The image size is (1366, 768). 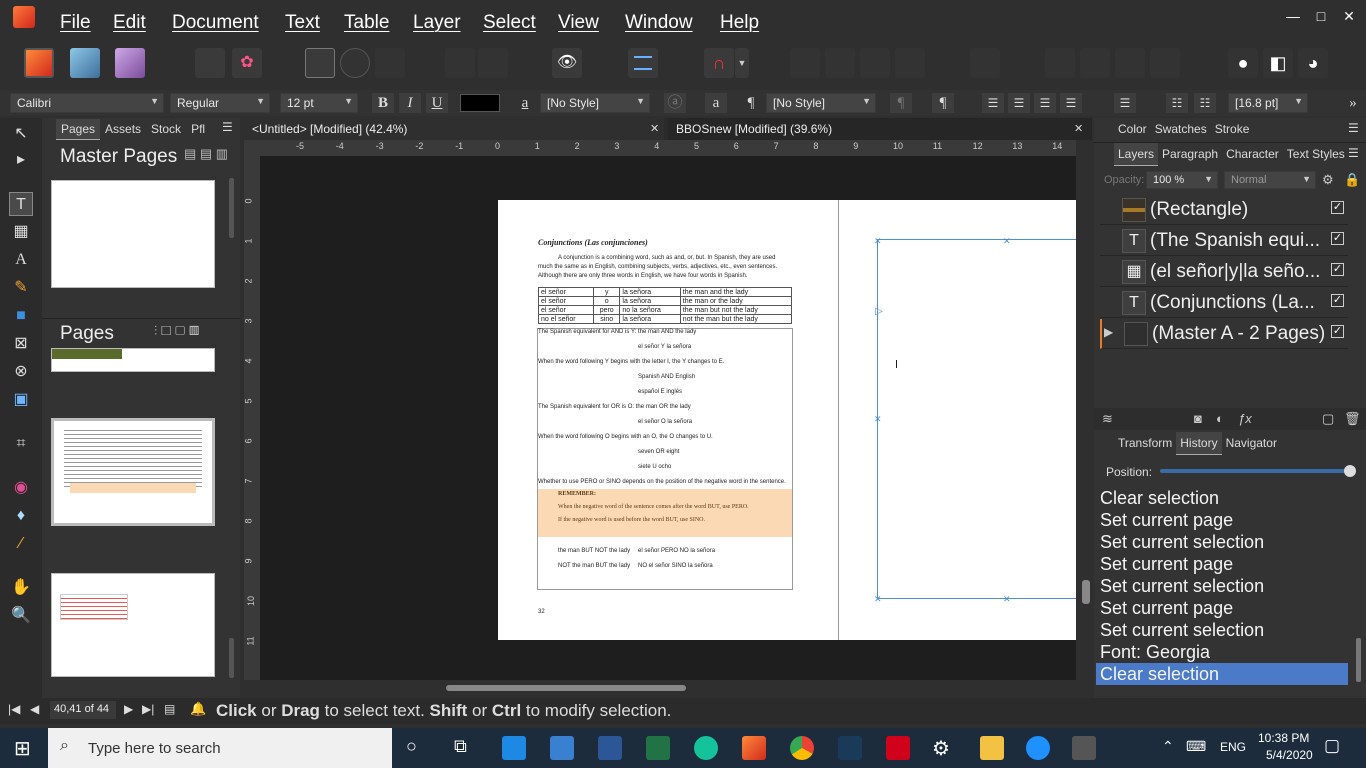 What do you see at coordinates (1243, 63) in the screenshot?
I see `boolean-add-icon: ●` at bounding box center [1243, 63].